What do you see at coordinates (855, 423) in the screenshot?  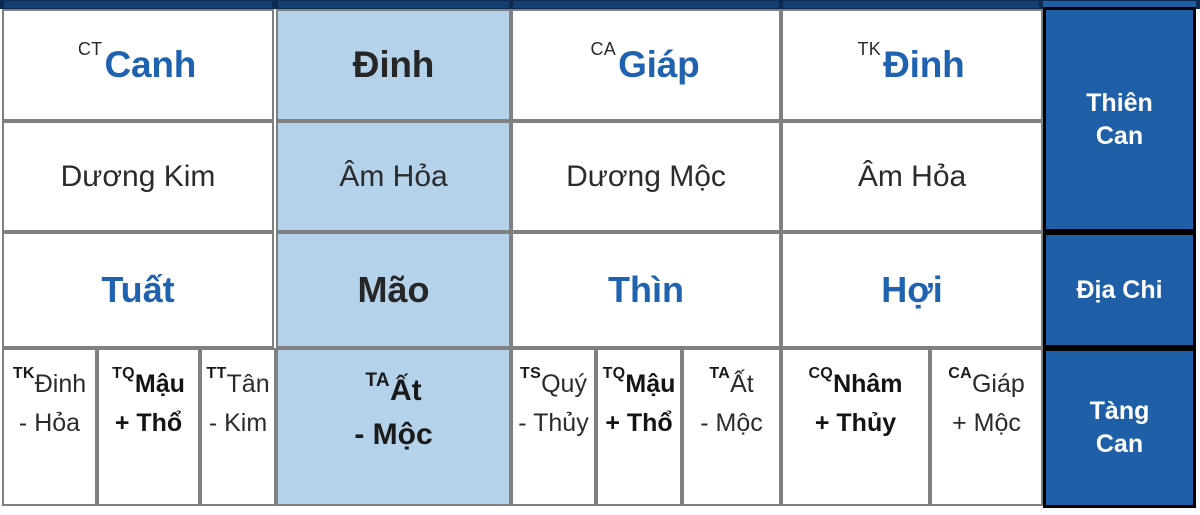 I see `hidden-stem-element-col4-1: + Thủy` at bounding box center [855, 423].